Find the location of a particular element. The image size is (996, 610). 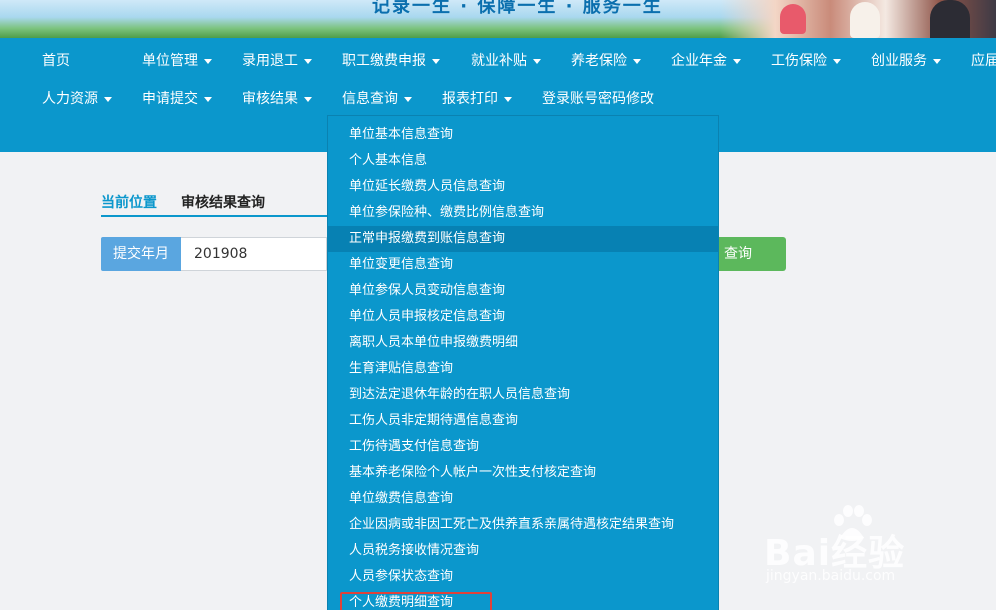

nav-item-injury-insurance: 工伤保险 is located at coordinates (806, 60).